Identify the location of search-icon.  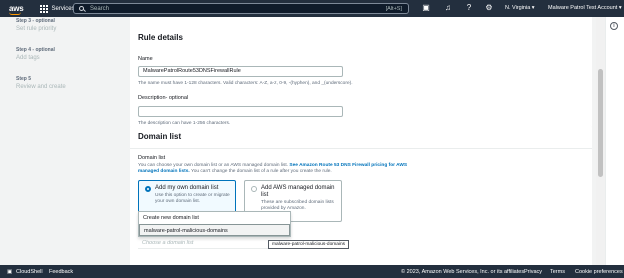
(81, 8).